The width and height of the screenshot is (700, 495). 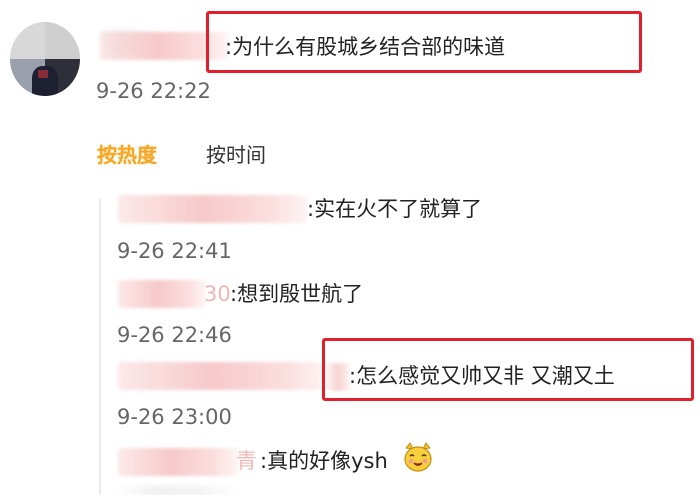 I want to click on reply-timestamp: 9-26 23:00, so click(x=174, y=417).